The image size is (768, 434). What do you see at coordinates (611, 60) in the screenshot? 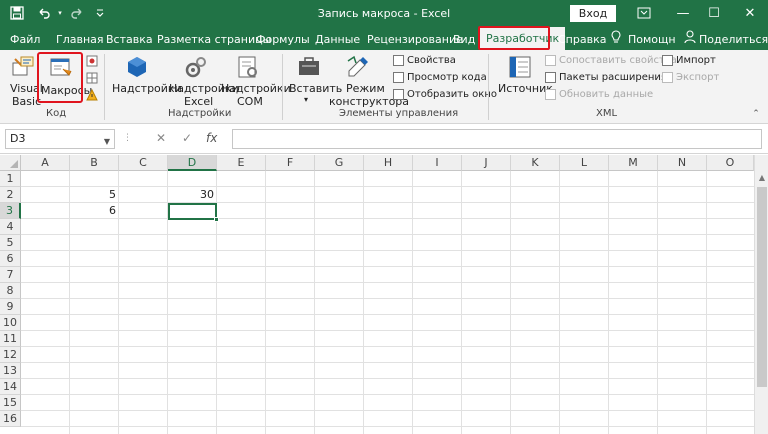
I see `map-properties-button: Сопоставить свойства` at bounding box center [611, 60].